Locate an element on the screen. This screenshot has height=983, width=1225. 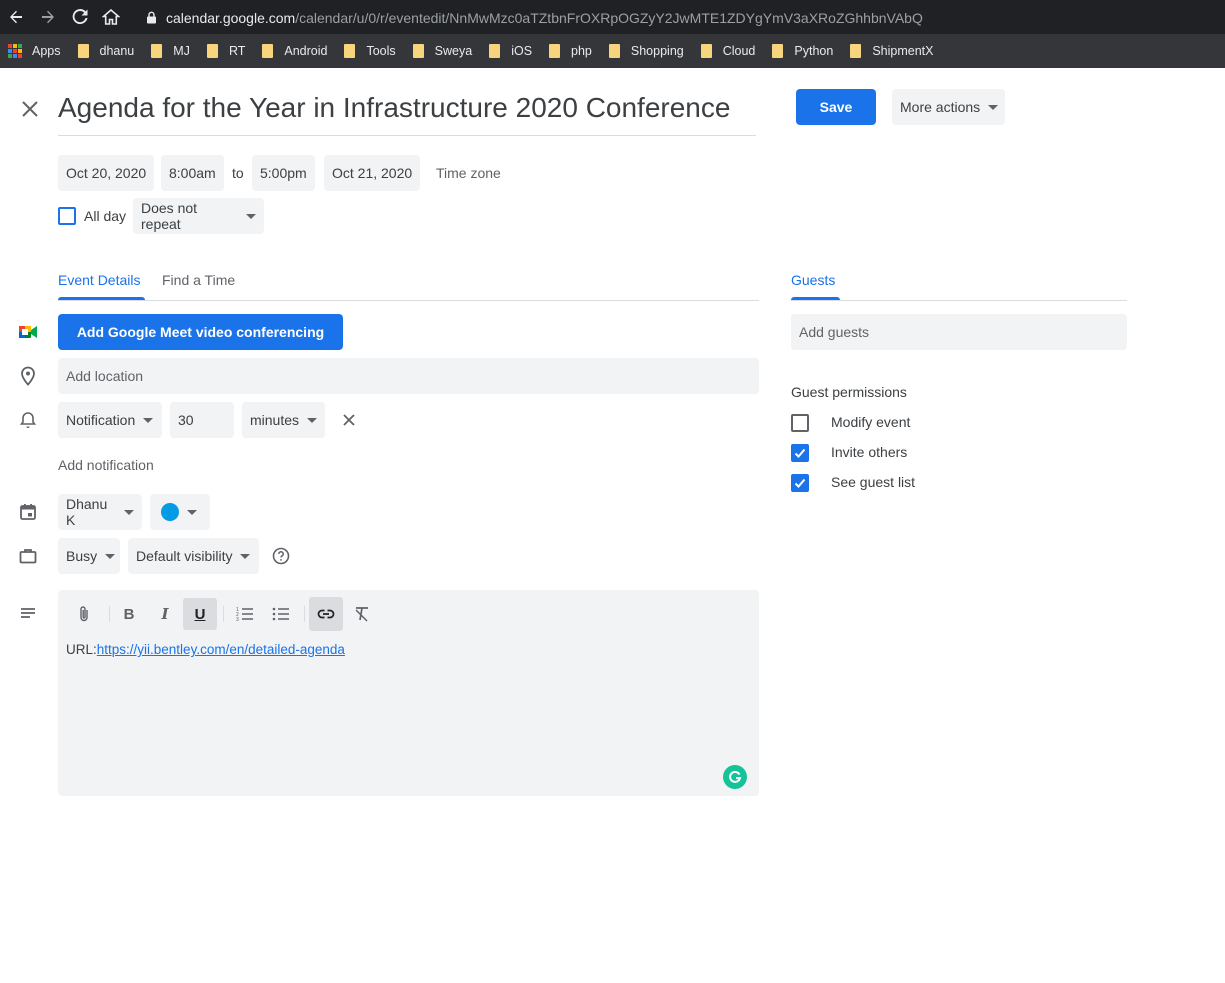
remove-notification-icon is located at coordinates (349, 420).